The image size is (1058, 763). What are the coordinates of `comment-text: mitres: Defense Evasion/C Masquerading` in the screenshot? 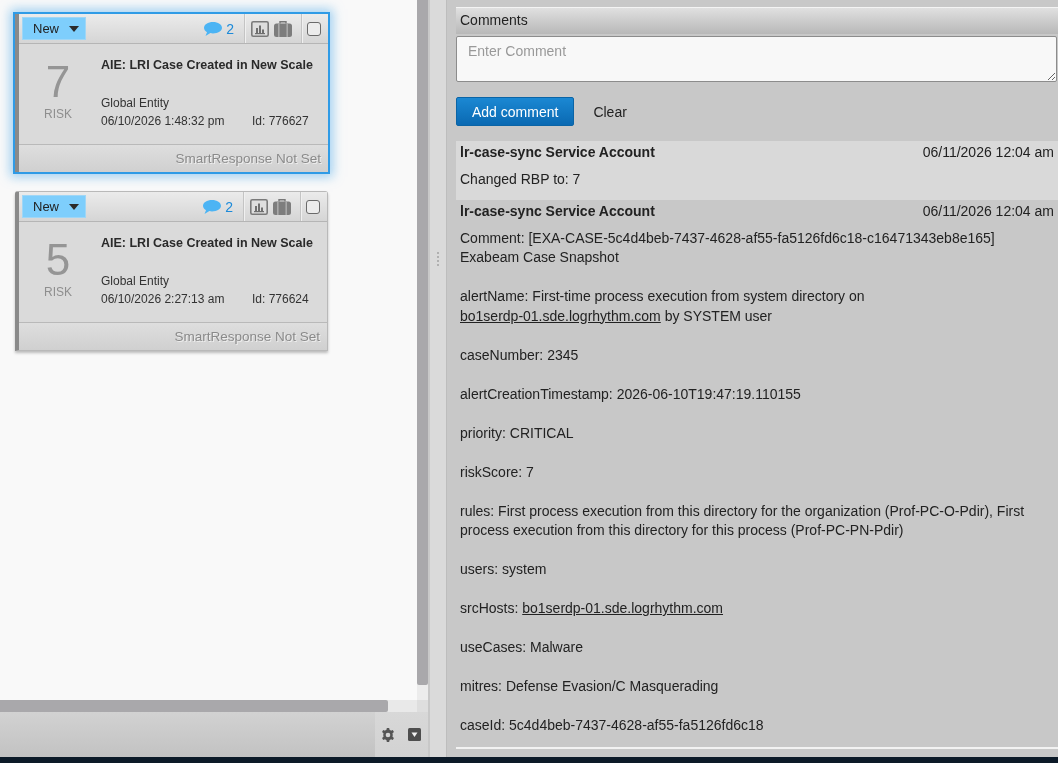 It's located at (590, 686).